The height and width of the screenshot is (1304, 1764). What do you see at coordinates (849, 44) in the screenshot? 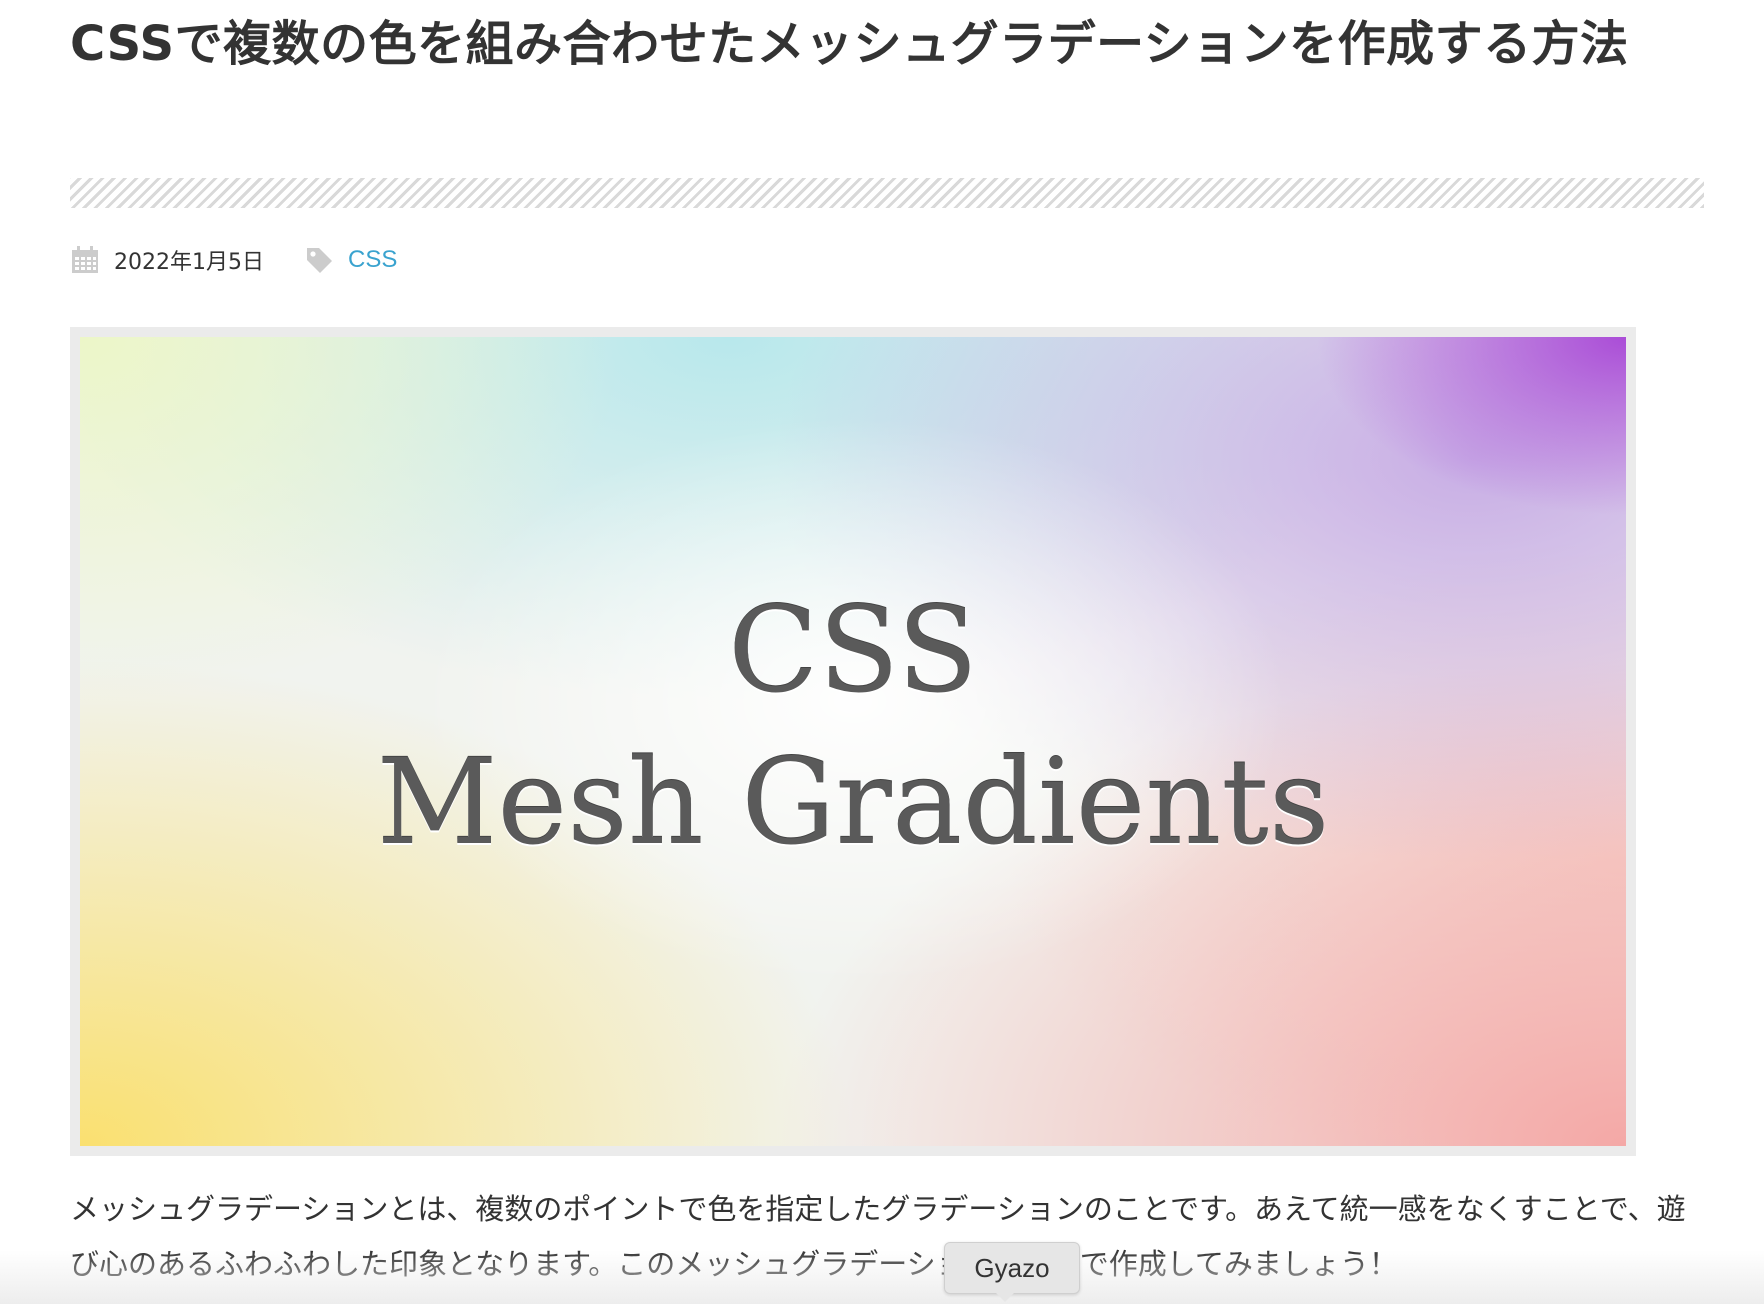
I see `page-title: CSSで複数の色を組み合わせたメッシュグラデーションを作成する方法` at bounding box center [849, 44].